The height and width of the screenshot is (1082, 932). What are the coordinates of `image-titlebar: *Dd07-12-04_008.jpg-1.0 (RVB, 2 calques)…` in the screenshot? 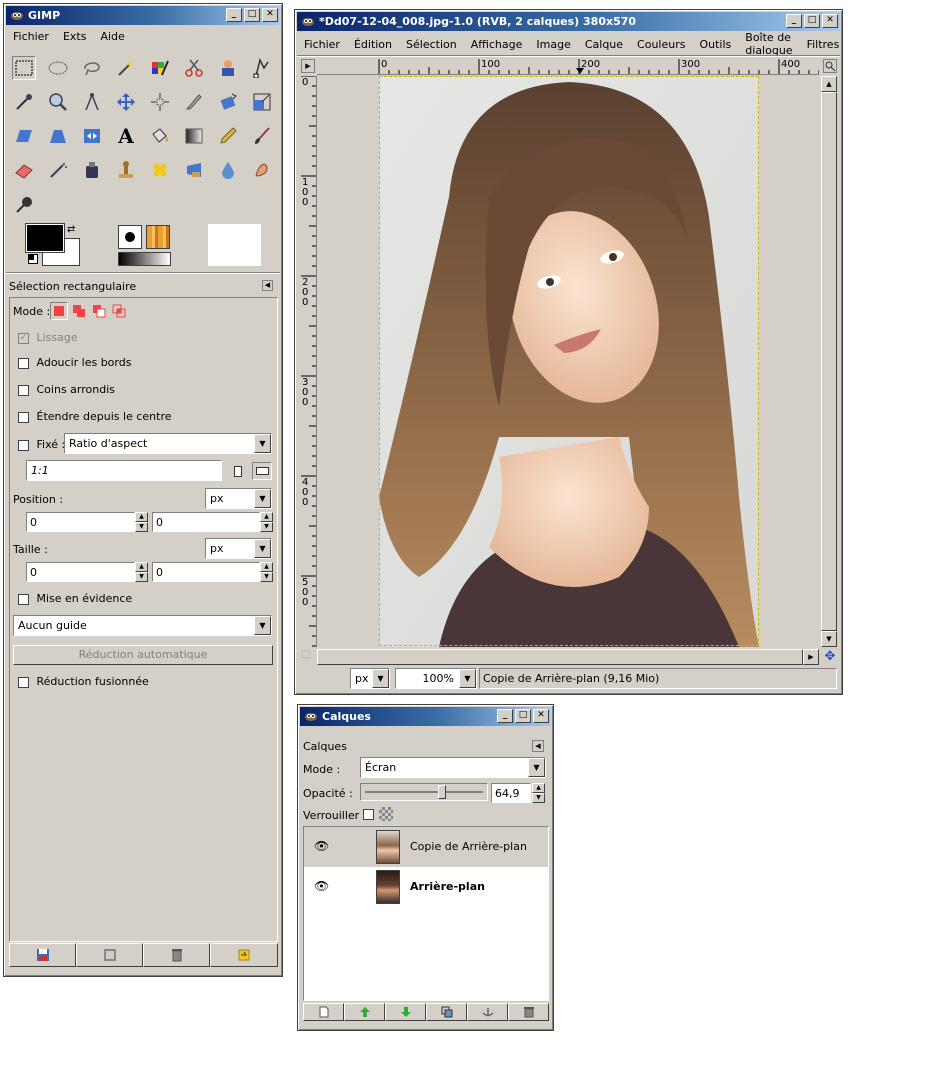 It's located at (568, 21).